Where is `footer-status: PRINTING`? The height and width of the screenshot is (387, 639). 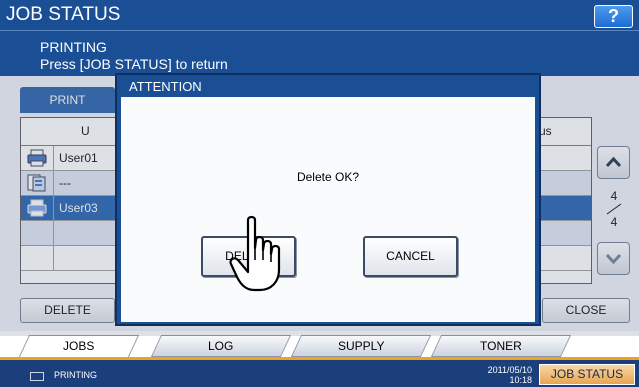
footer-status: PRINTING is located at coordinates (76, 375).